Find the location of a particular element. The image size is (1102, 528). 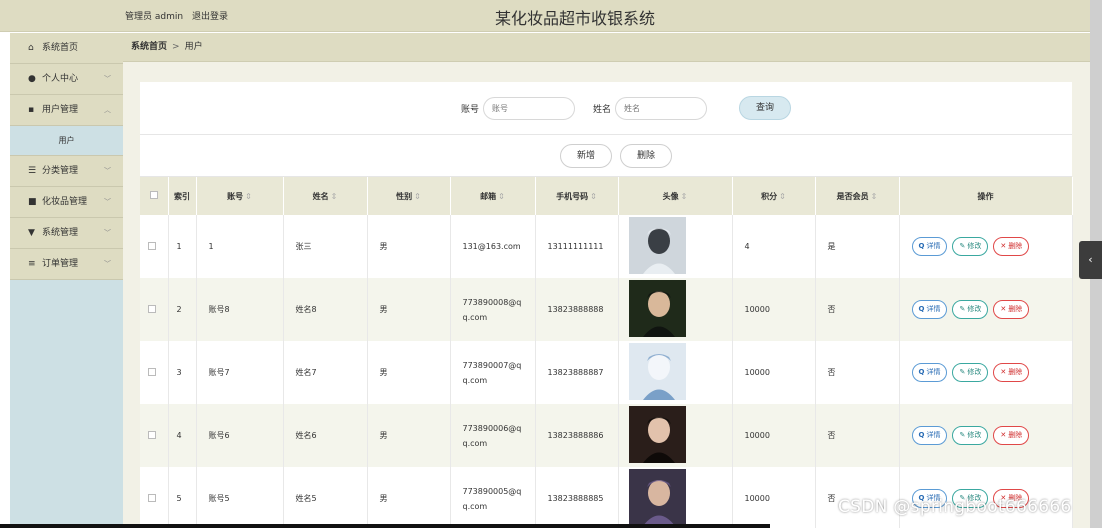

sidebar-item-system: ▼ 系统管理 ﹀ is located at coordinates (66, 233).